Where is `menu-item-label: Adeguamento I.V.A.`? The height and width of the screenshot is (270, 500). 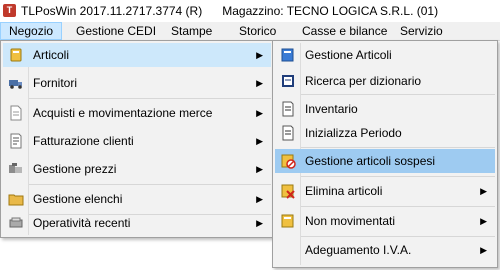
menu-item-label: Adeguamento I.V.A. is located at coordinates (358, 250).